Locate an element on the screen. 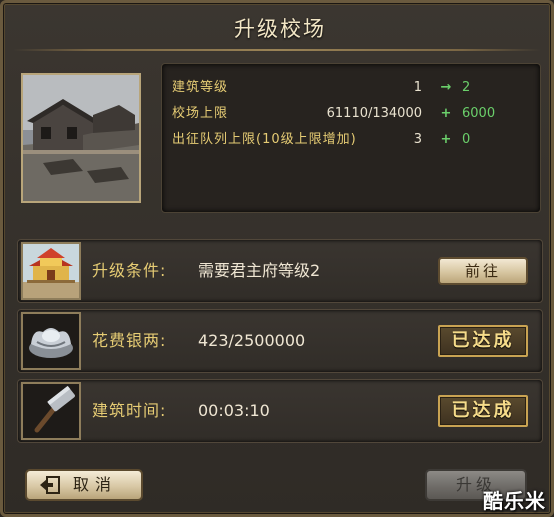 The image size is (554, 517). hammer-icon is located at coordinates (51, 411).